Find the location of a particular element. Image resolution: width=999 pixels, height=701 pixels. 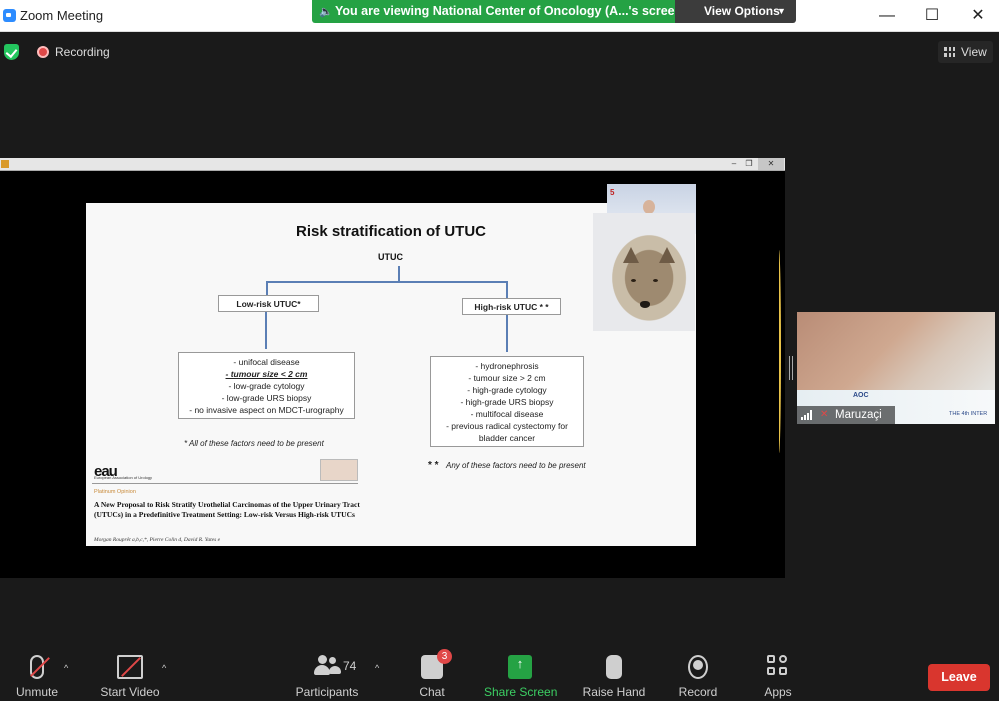

encryption-shield-icon is located at coordinates (11, 52).